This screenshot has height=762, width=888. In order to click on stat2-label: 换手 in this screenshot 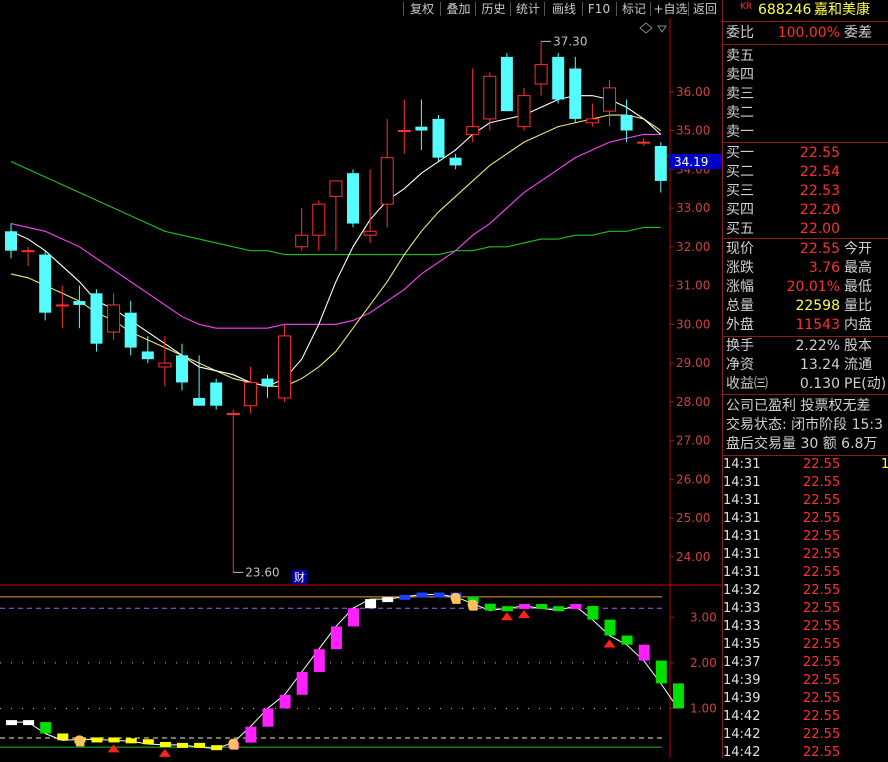, I will do `click(740, 346)`.